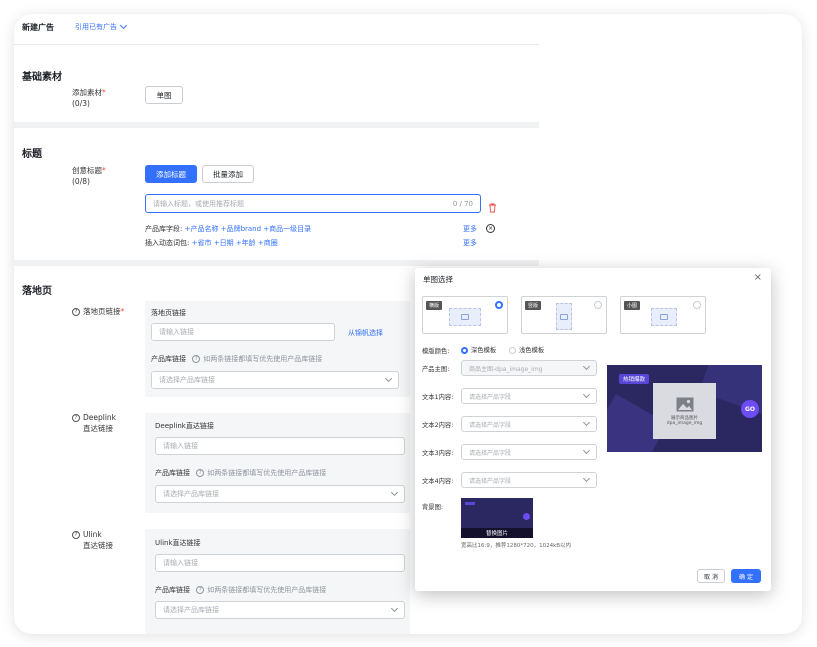  Describe the element at coordinates (438, 397) in the screenshot. I see `text1-label: 文本1内容:` at that location.